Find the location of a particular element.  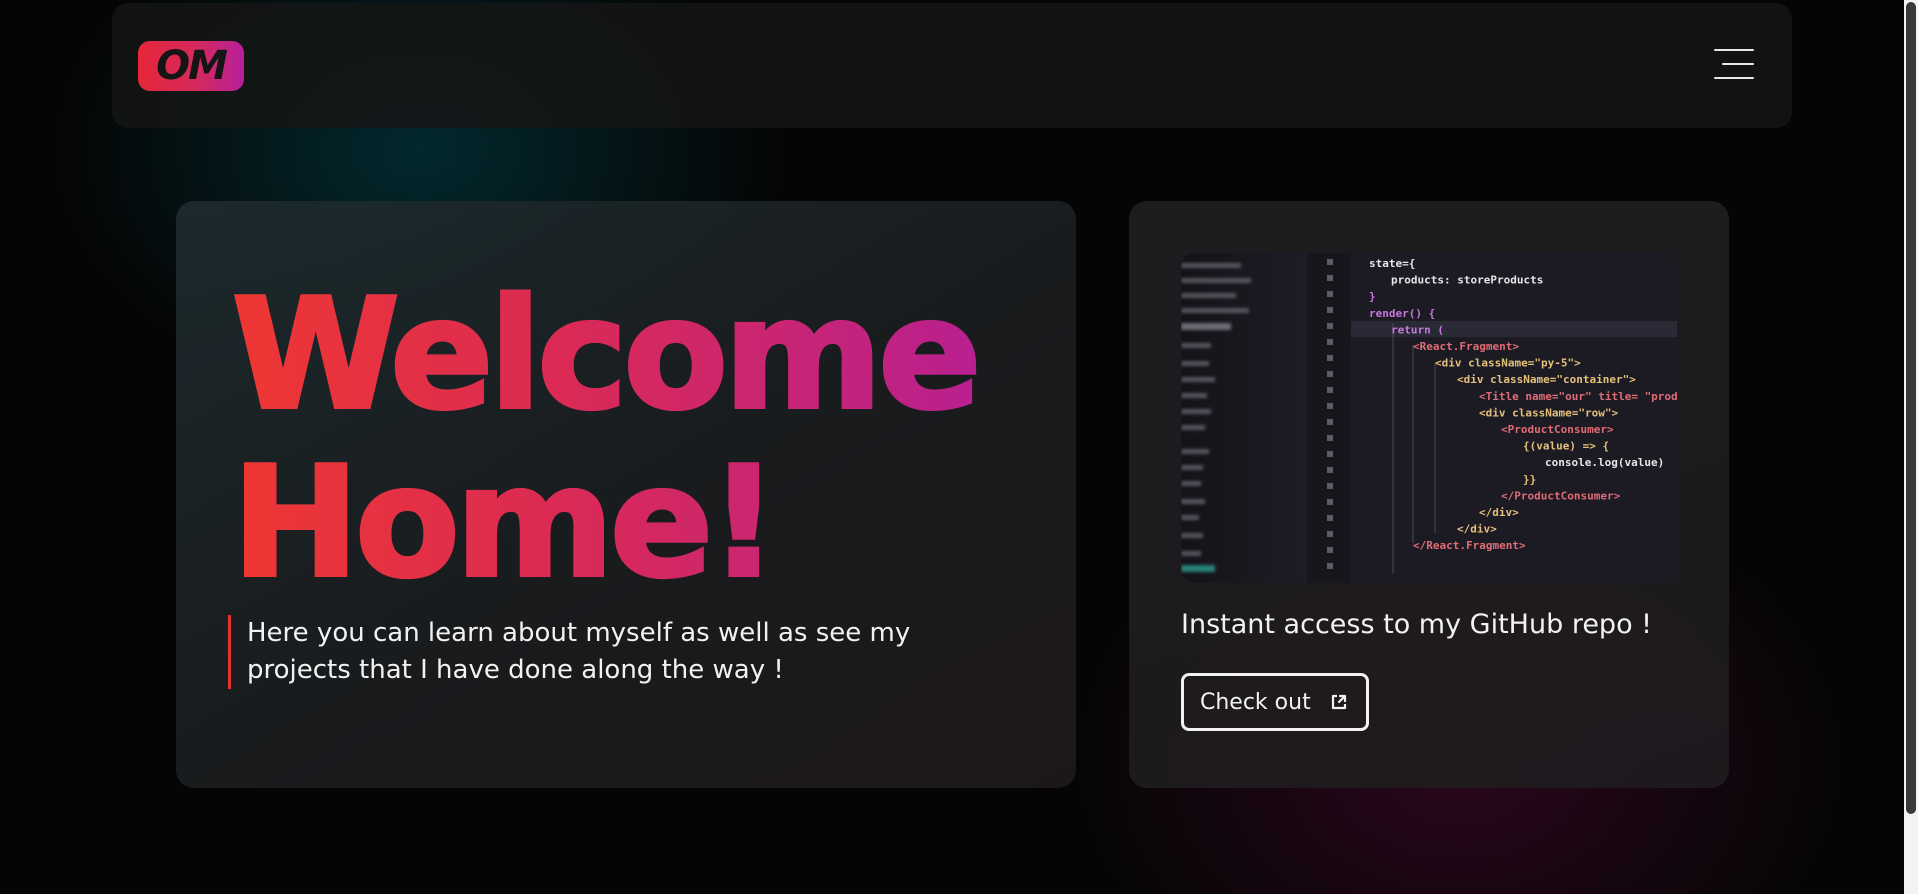

check-out-label: Check out is located at coordinates (1255, 702).